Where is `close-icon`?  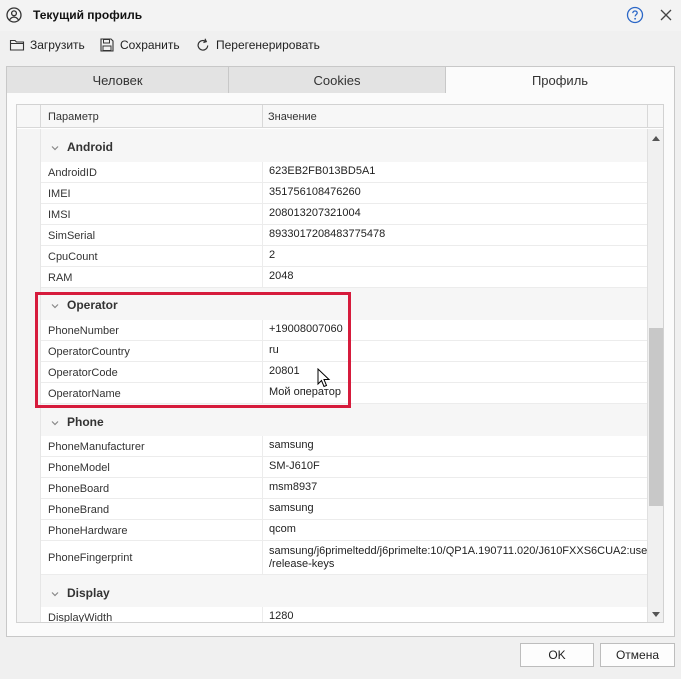 close-icon is located at coordinates (666, 15).